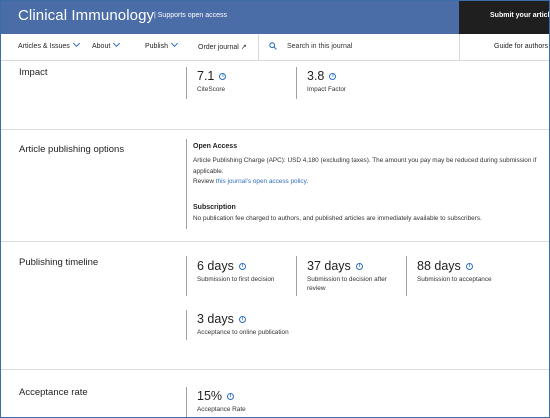  I want to click on external-link-icon: ↗, so click(243, 47).